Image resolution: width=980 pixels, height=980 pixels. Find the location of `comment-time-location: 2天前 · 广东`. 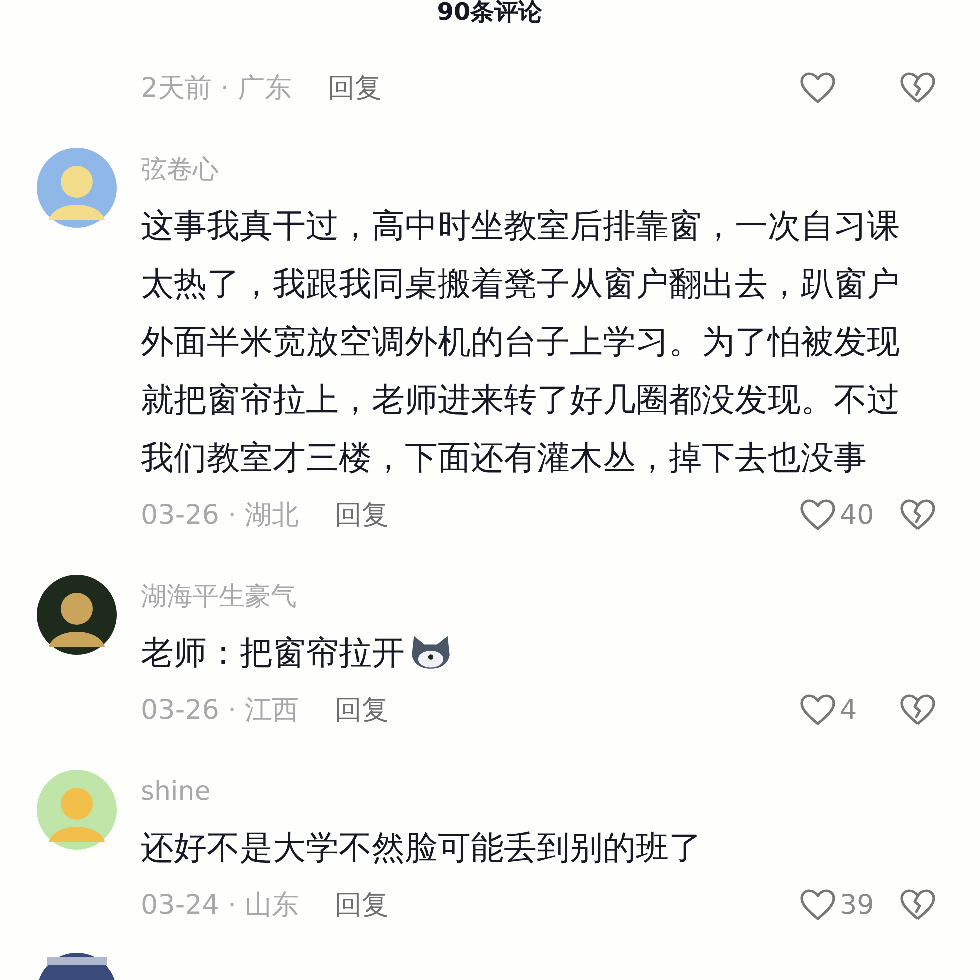

comment-time-location: 2天前 · 广东 is located at coordinates (216, 89).